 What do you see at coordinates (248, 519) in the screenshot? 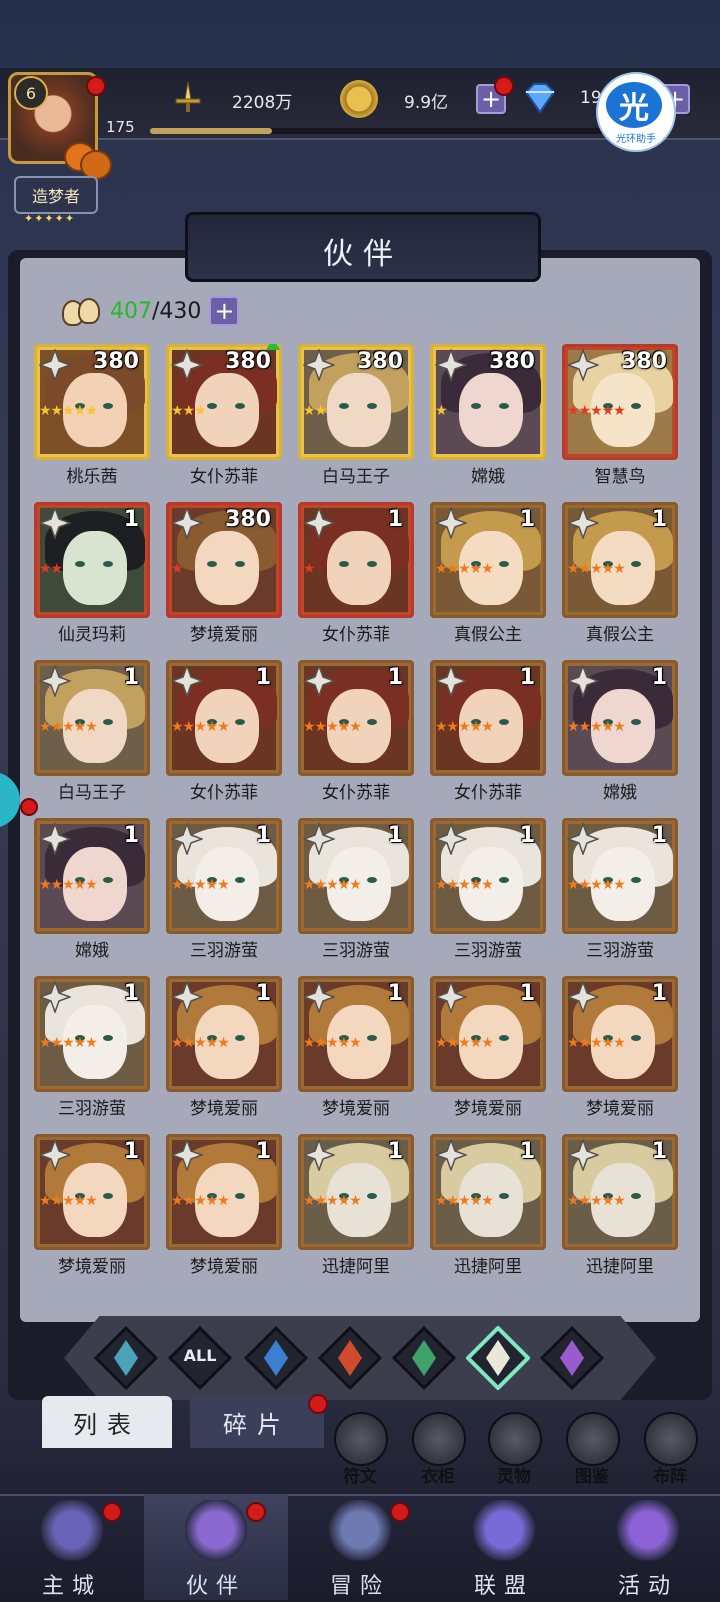
I see `partner-level: 380` at bounding box center [248, 519].